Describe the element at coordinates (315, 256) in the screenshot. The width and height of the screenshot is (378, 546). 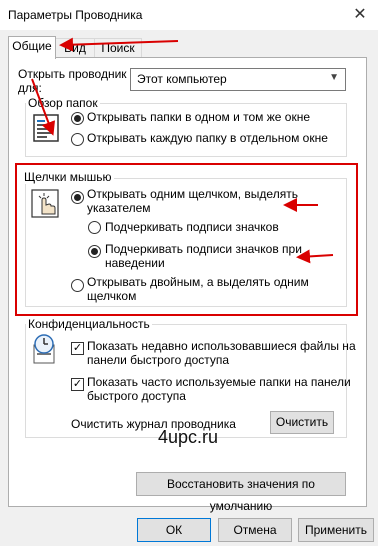
I see `annotation-arrow-underline-hover` at that location.